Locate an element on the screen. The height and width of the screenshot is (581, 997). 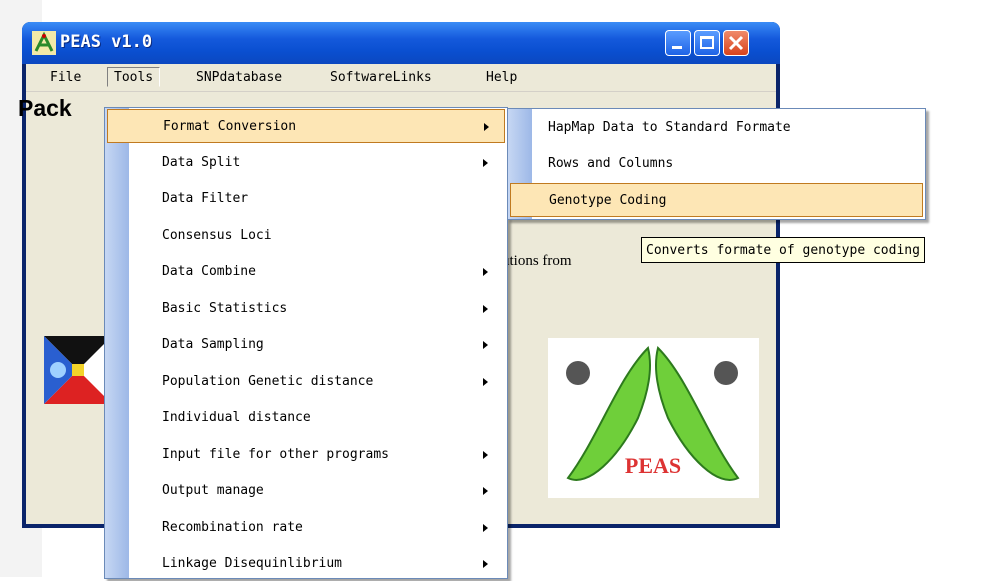
menu-item-label: Output manage is located at coordinates (213, 490).